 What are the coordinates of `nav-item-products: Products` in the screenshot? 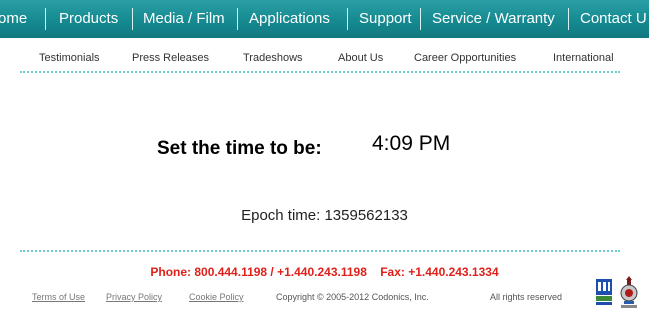 It's located at (88, 19).